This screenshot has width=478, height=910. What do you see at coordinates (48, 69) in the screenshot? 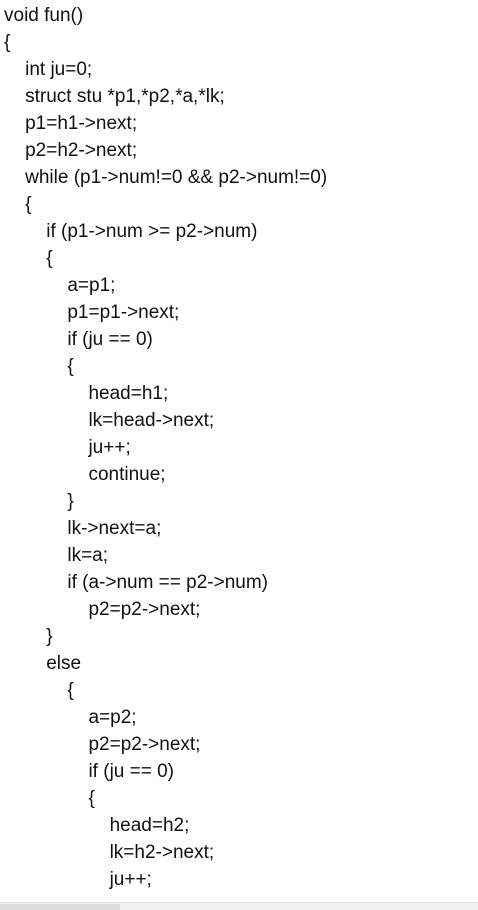
I see `code-line: int ju=0;` at bounding box center [48, 69].